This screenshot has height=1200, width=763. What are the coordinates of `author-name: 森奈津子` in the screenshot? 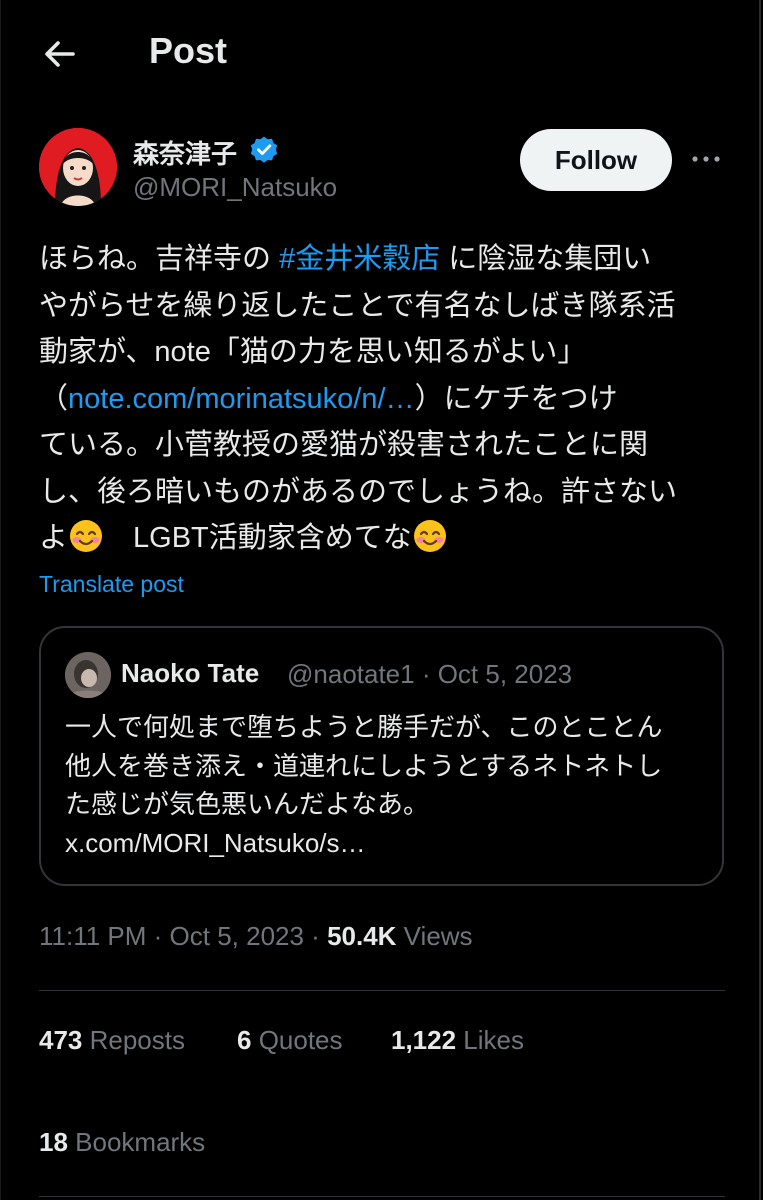 It's located at (185, 152).